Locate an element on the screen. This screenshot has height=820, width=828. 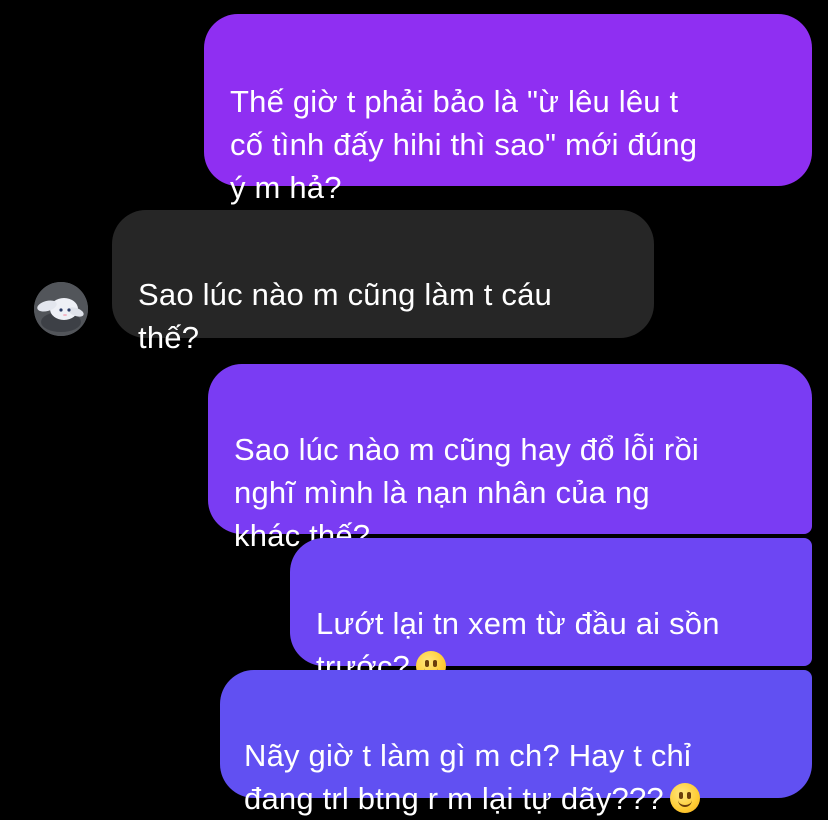
slightly-smiling-face-icon is located at coordinates (684, 798).